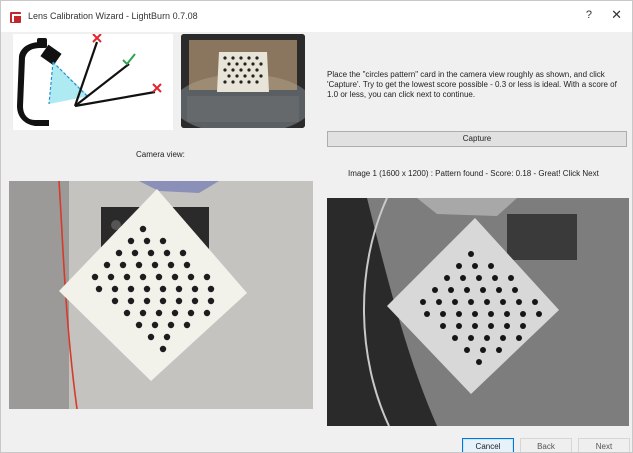 The width and height of the screenshot is (633, 453). Describe the element at coordinates (616, 15) in the screenshot. I see `close-icon: ✕` at that location.